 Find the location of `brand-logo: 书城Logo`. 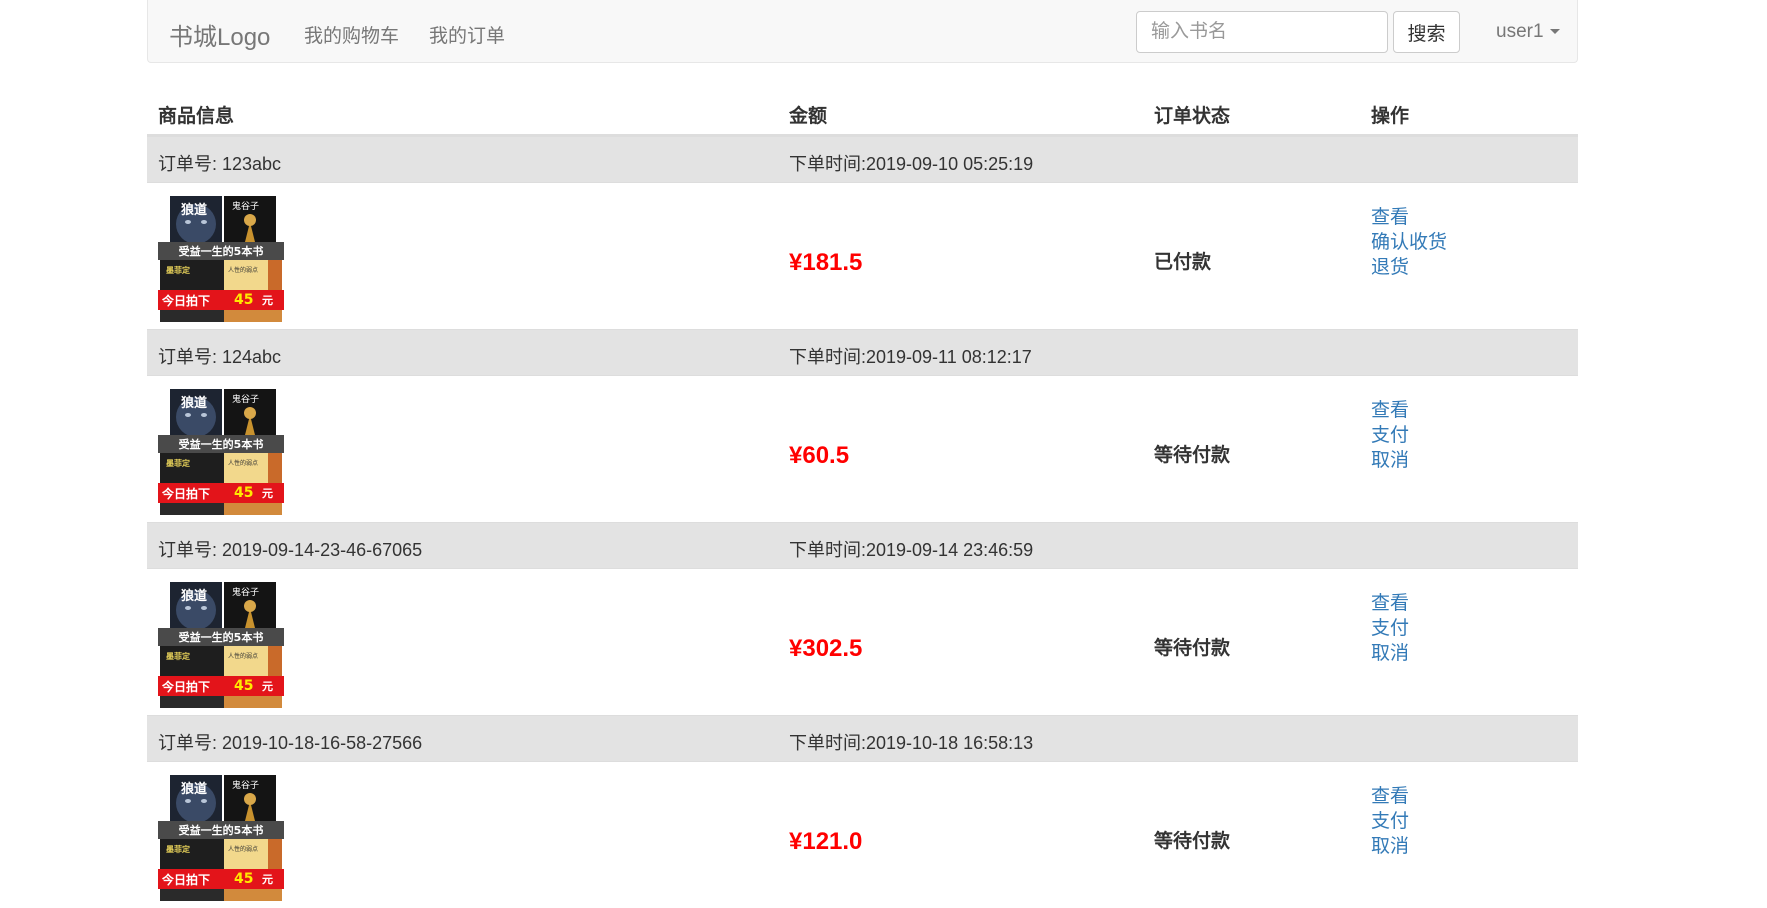

brand-logo: 书城Logo is located at coordinates (219, 34).